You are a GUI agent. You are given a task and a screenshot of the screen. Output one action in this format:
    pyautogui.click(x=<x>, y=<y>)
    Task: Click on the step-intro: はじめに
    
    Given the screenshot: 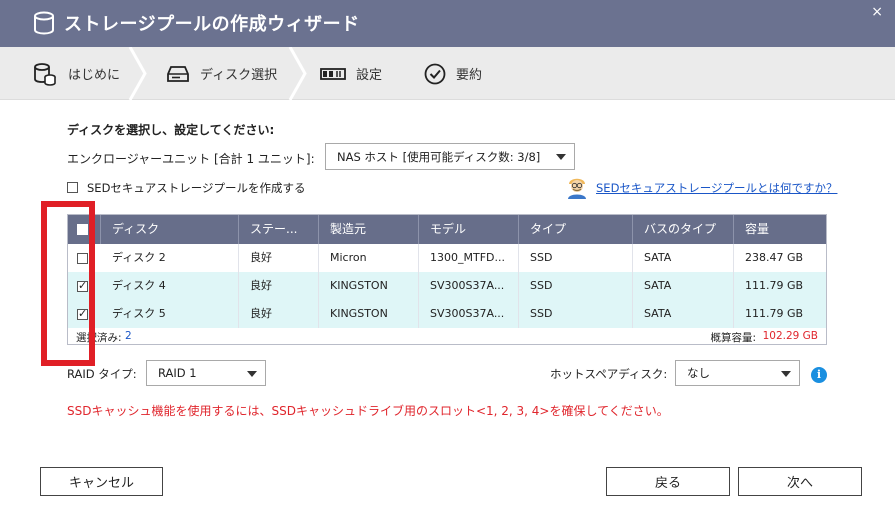 What is the action you would take?
    pyautogui.click(x=76, y=73)
    